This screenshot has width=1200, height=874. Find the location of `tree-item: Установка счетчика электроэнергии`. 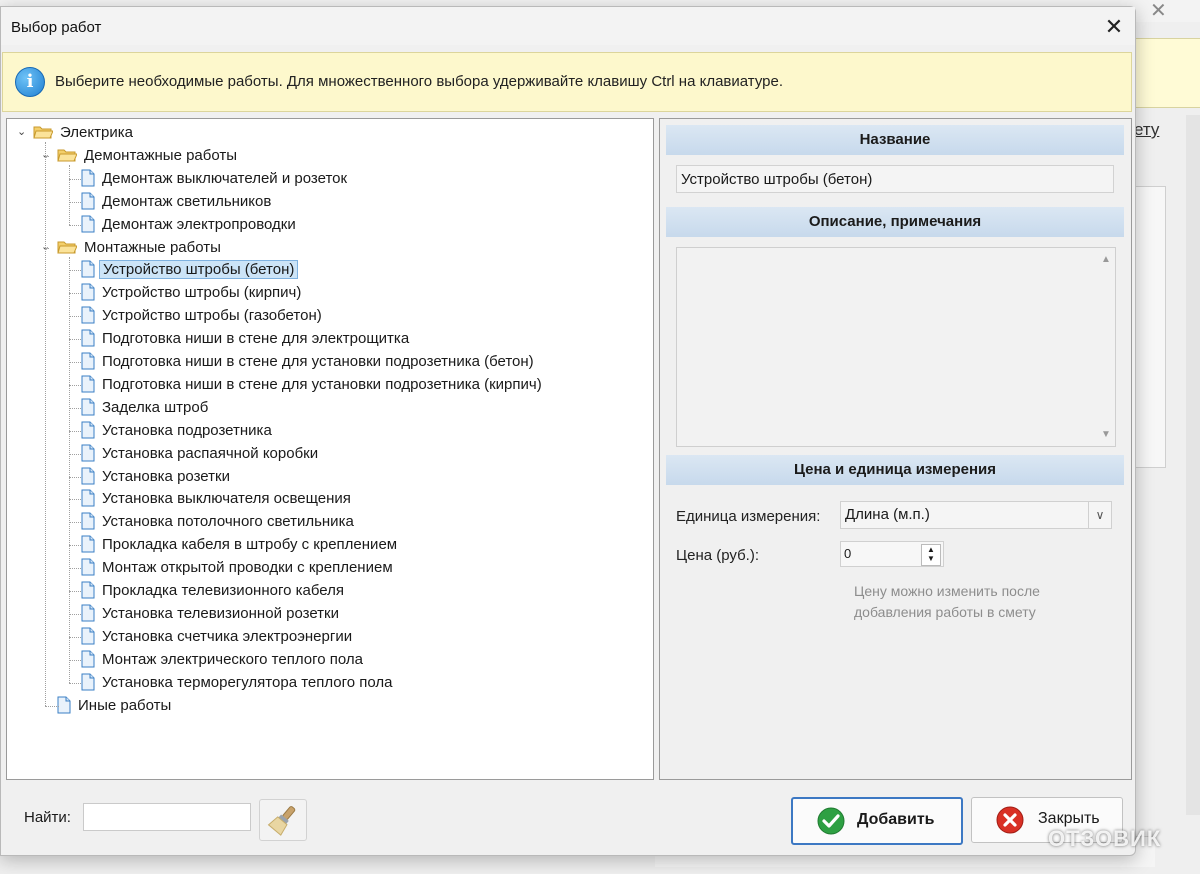

tree-item: Установка счетчика электроэнергии is located at coordinates (327, 637).